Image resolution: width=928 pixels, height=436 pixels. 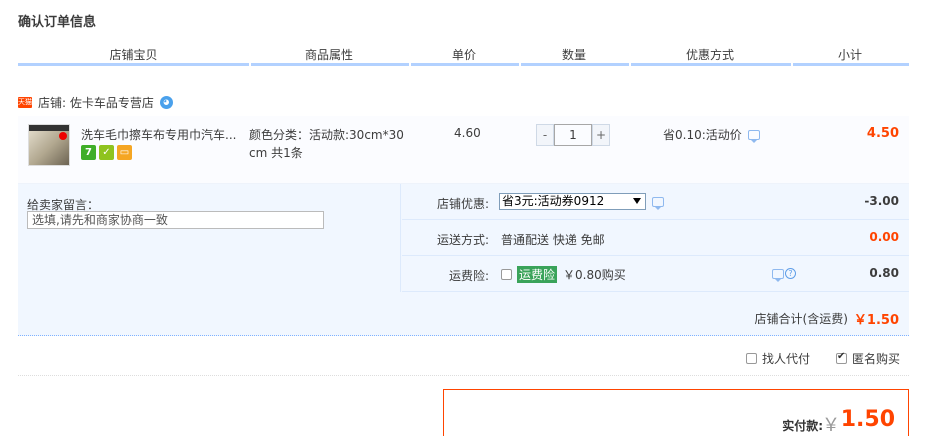 What do you see at coordinates (63, 136) in the screenshot?
I see `thumbnail-badge` at bounding box center [63, 136].